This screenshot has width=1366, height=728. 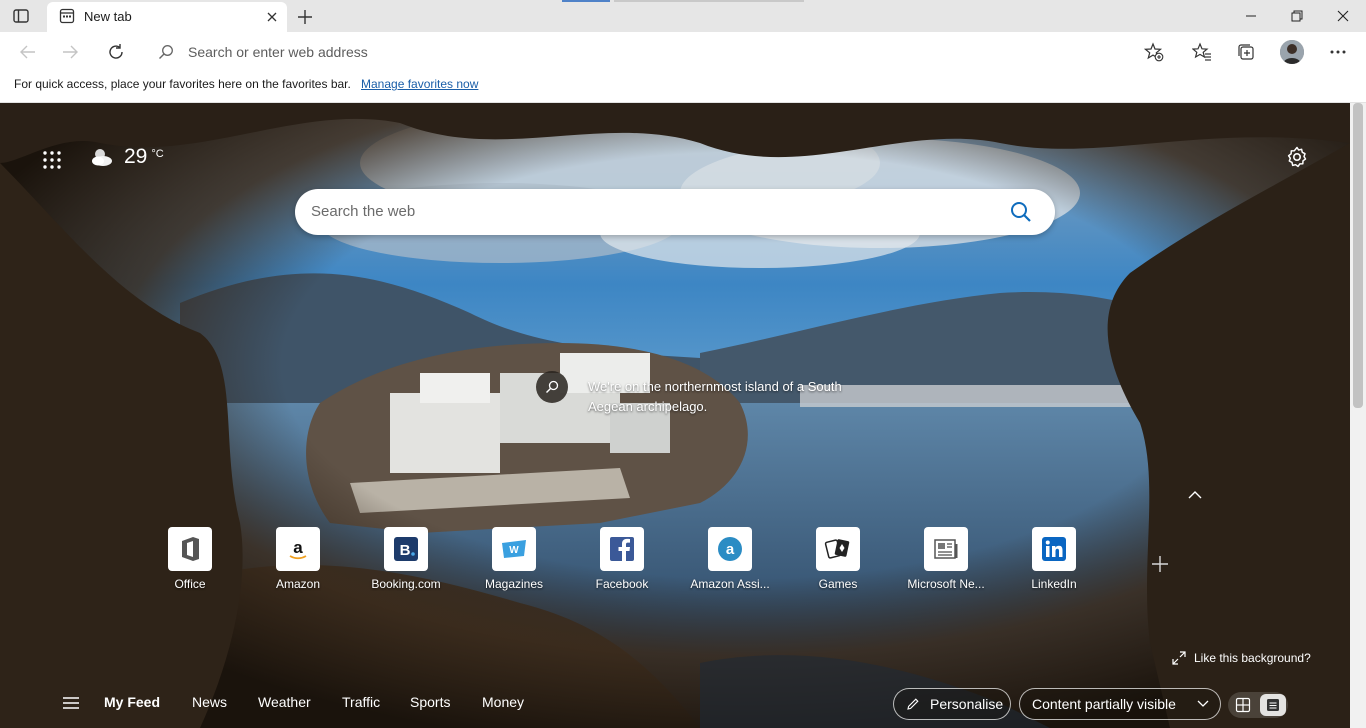 What do you see at coordinates (552, 387) in the screenshot?
I see `background-search-hotspot-icon` at bounding box center [552, 387].